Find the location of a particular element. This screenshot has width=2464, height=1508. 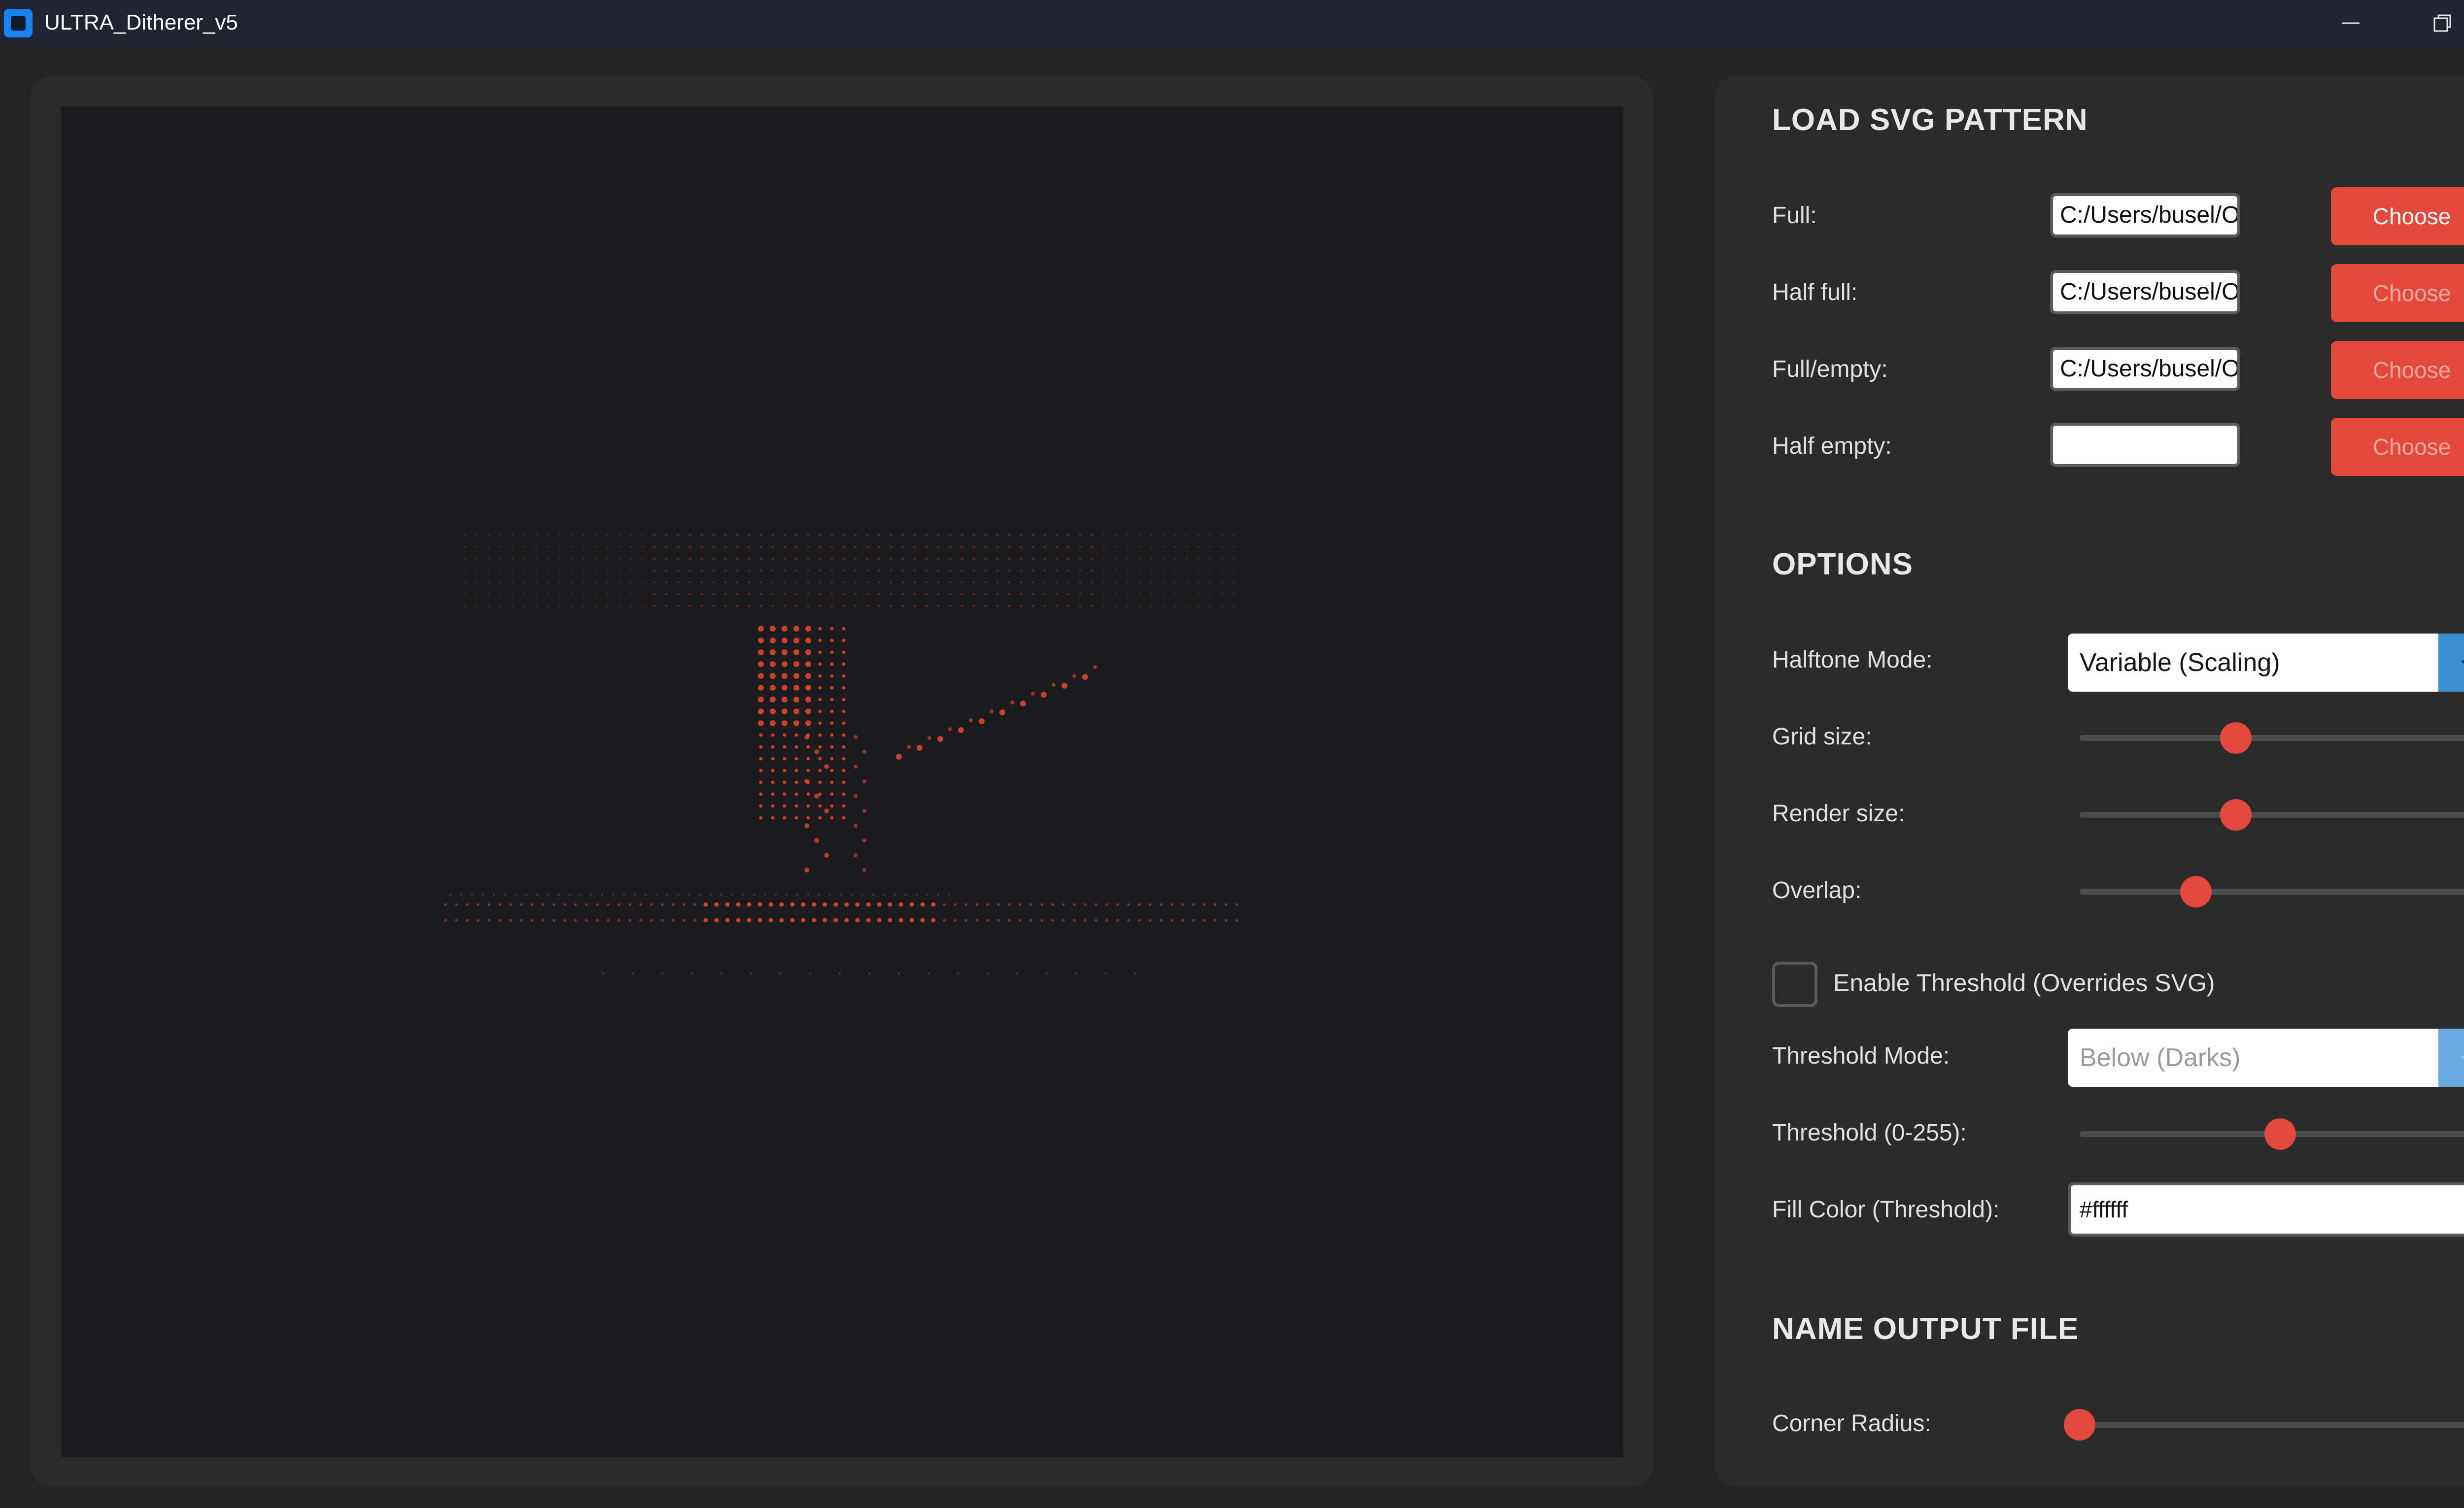

overlap-label: Overlap: is located at coordinates (1817, 890).